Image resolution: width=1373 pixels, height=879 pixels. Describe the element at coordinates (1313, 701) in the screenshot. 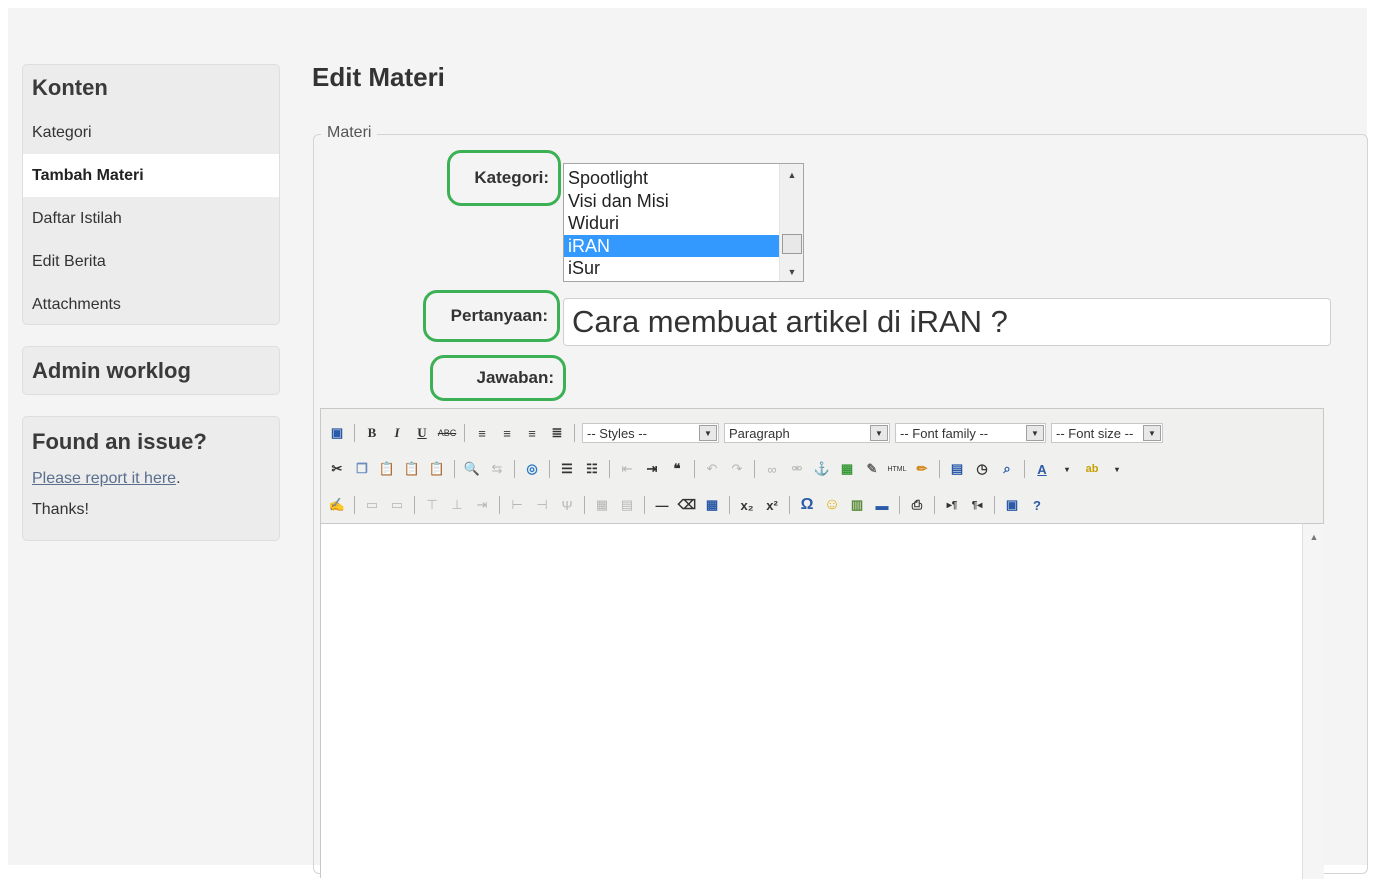

I see `editor-scrollbar: ▲` at that location.